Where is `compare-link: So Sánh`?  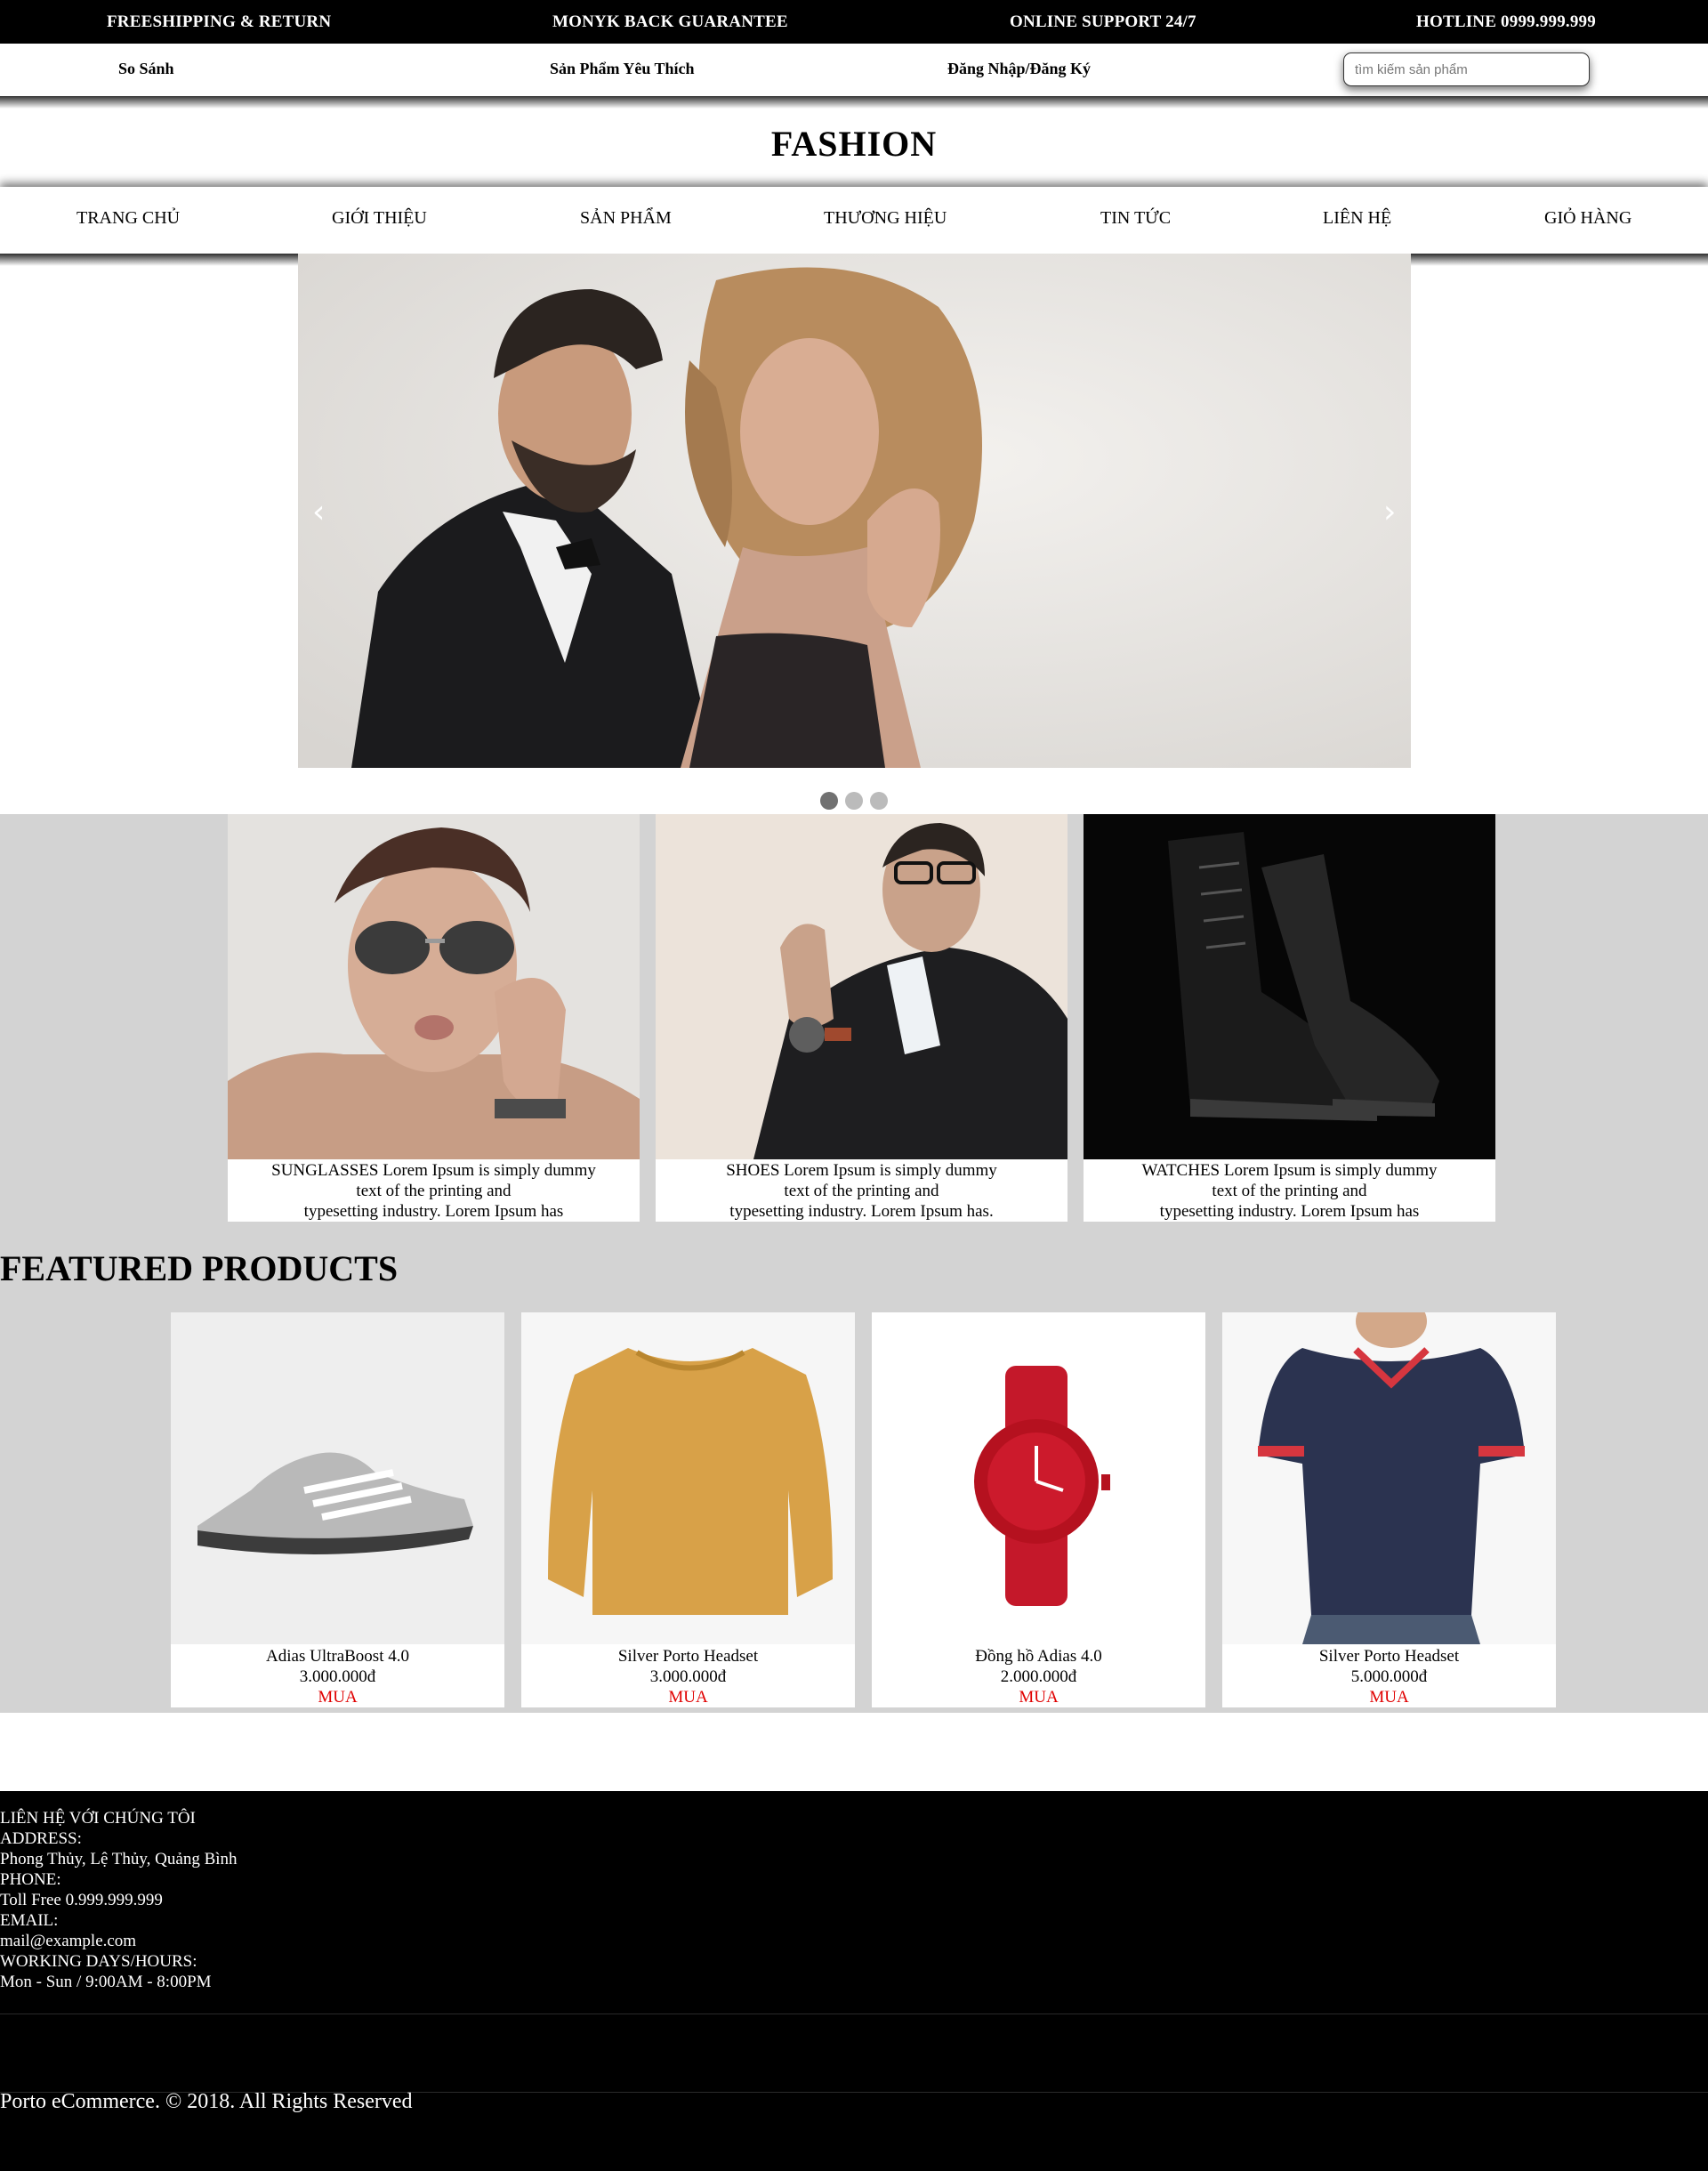 compare-link: So Sánh is located at coordinates (146, 69).